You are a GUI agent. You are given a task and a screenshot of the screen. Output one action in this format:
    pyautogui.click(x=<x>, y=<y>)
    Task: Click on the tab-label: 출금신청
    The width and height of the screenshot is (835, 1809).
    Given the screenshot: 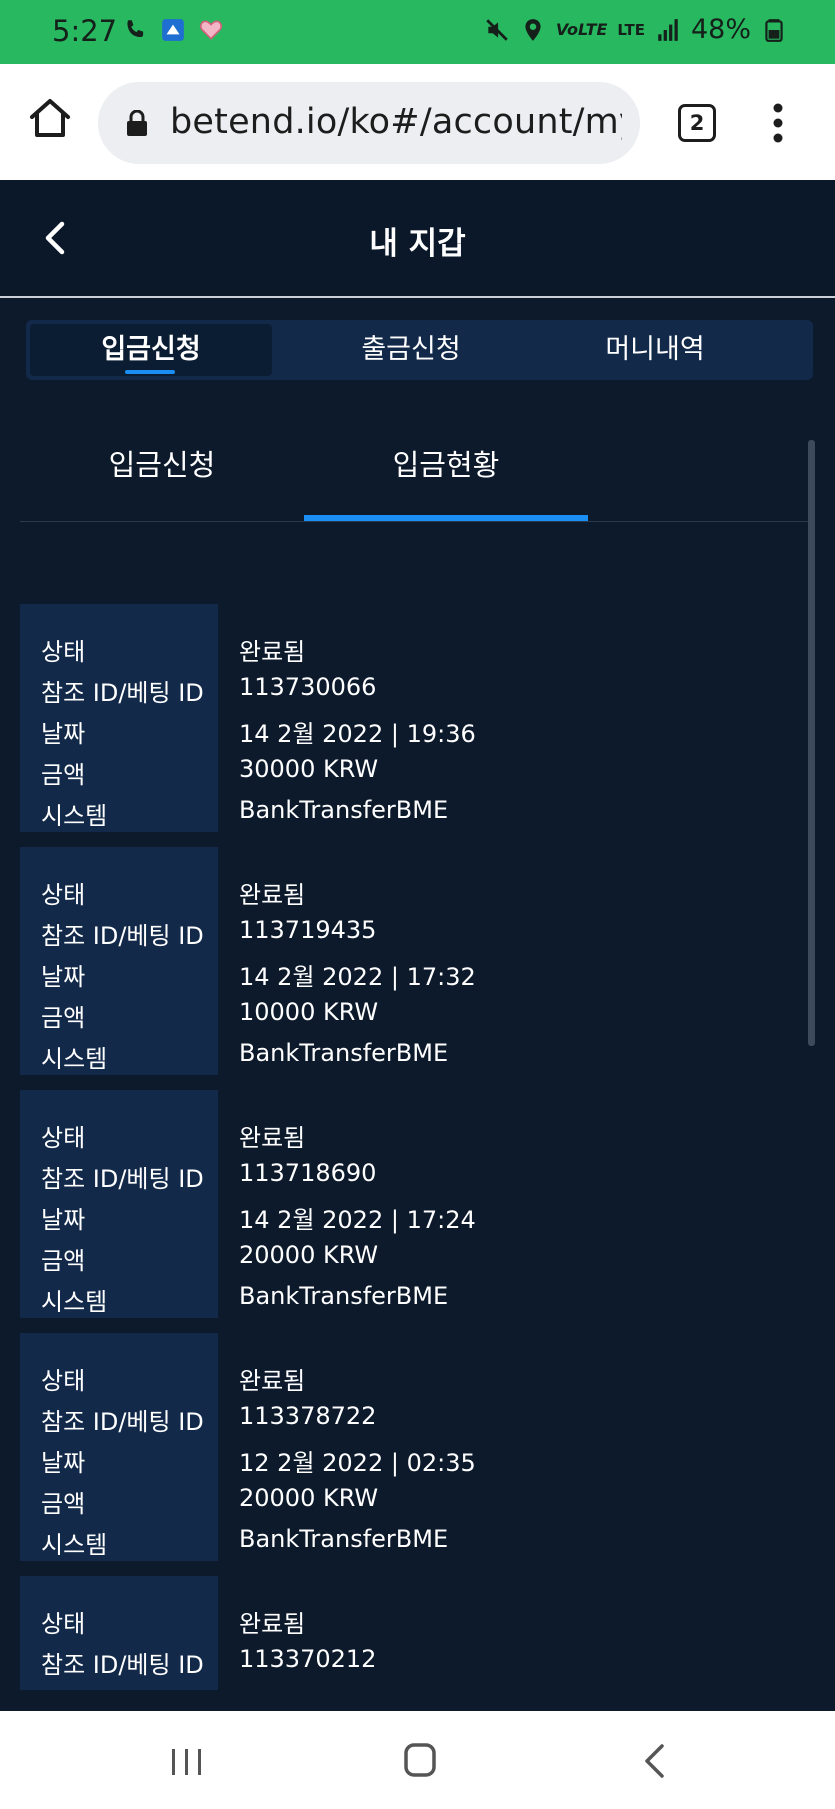 What is the action you would take?
    pyautogui.click(x=411, y=349)
    